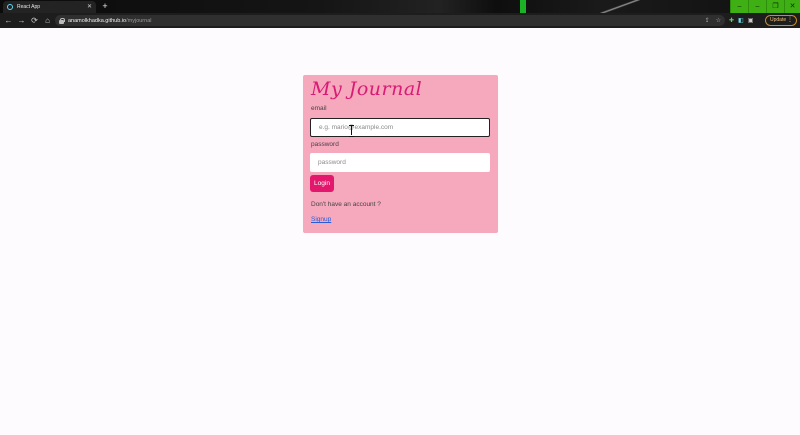 The image size is (800, 435). I want to click on new-tab-button: +, so click(105, 6).